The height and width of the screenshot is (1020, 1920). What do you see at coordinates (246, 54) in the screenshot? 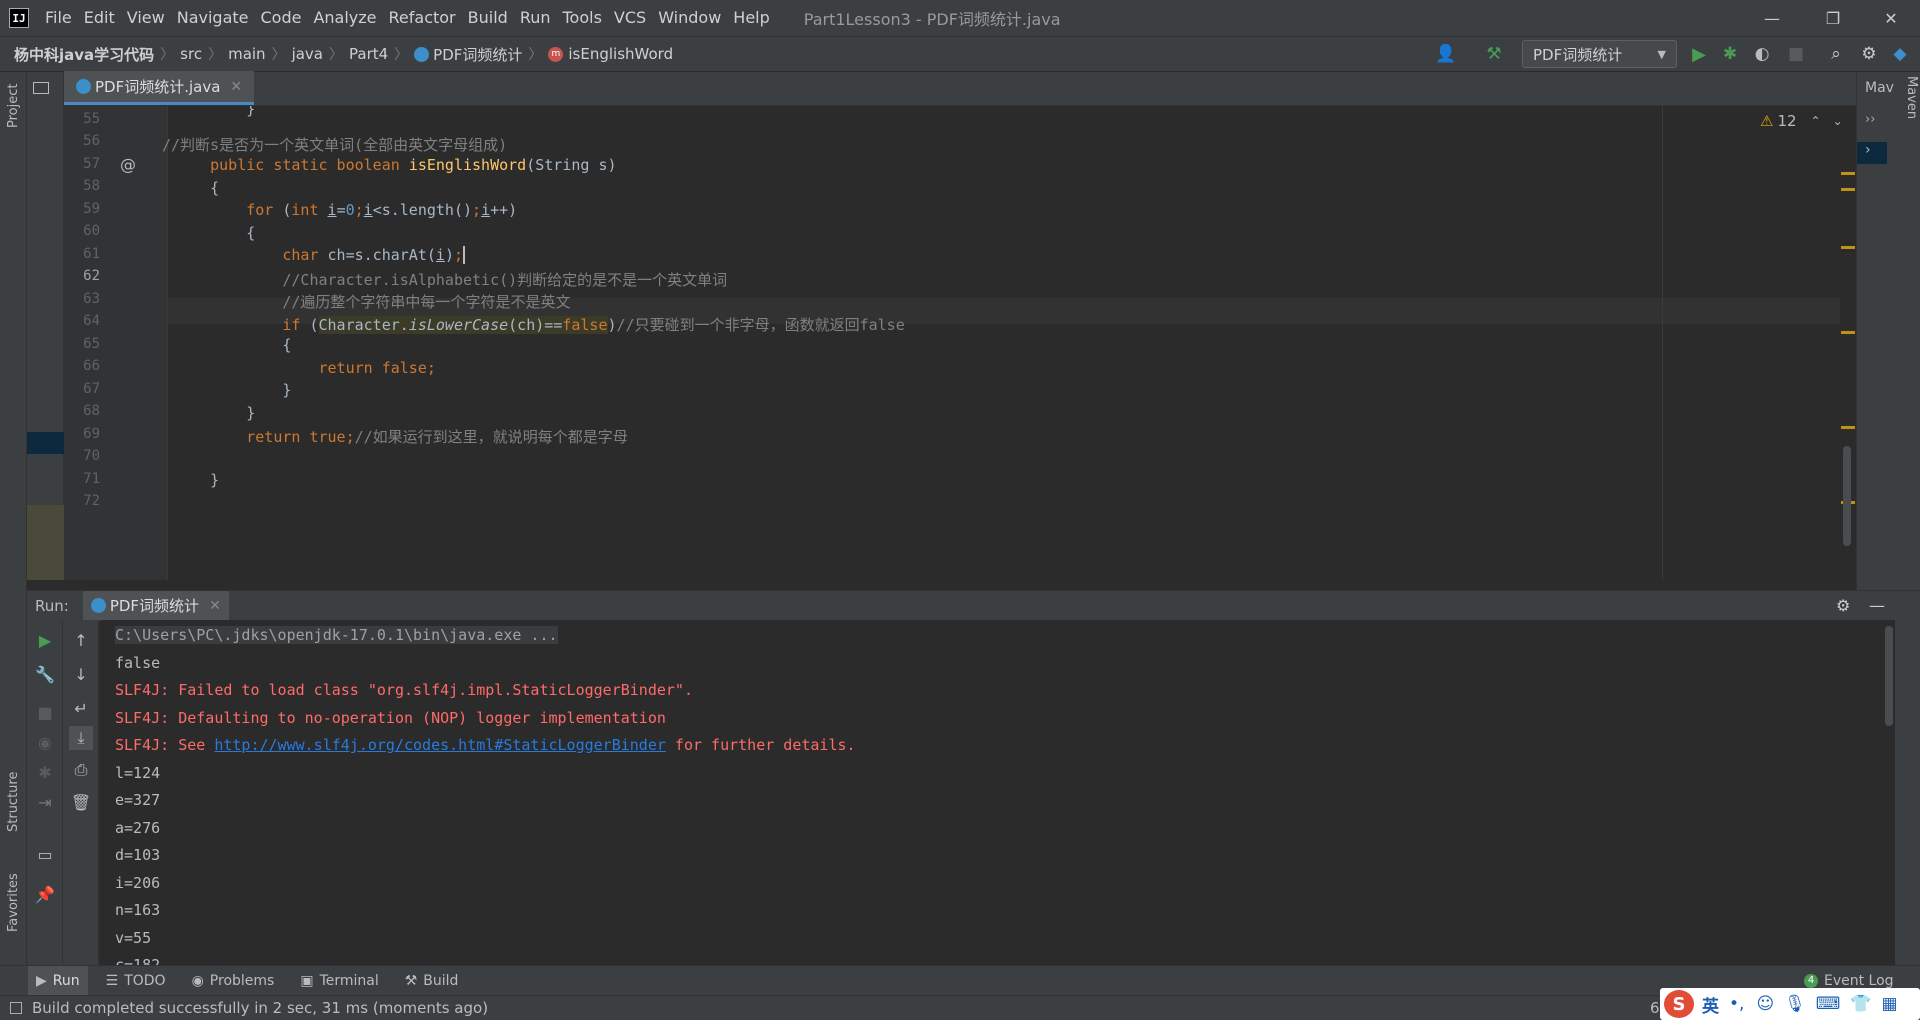
I see `breadcrumb-main: main` at bounding box center [246, 54].